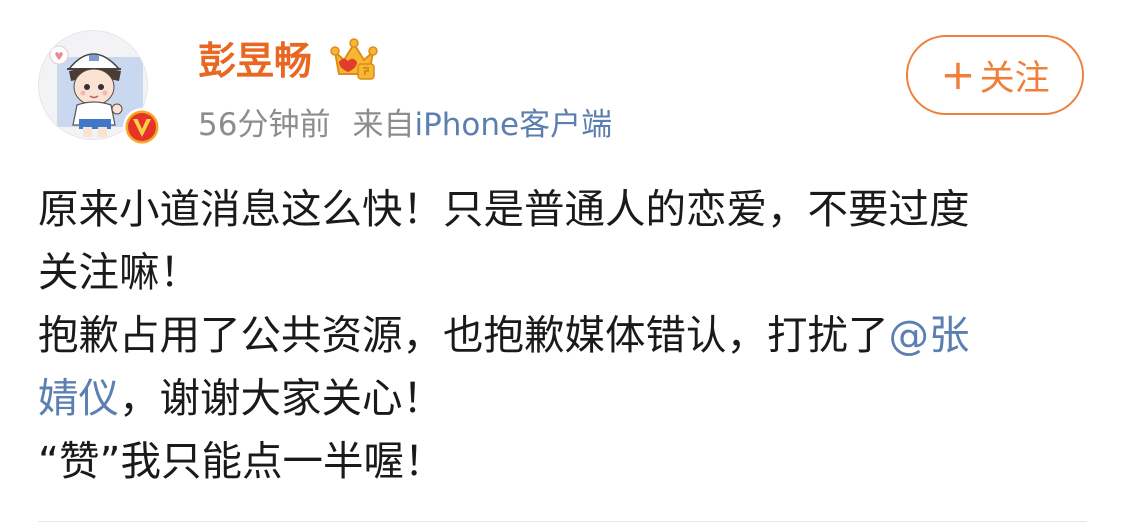  What do you see at coordinates (255, 61) in the screenshot?
I see `username: 彭昱畅` at bounding box center [255, 61].